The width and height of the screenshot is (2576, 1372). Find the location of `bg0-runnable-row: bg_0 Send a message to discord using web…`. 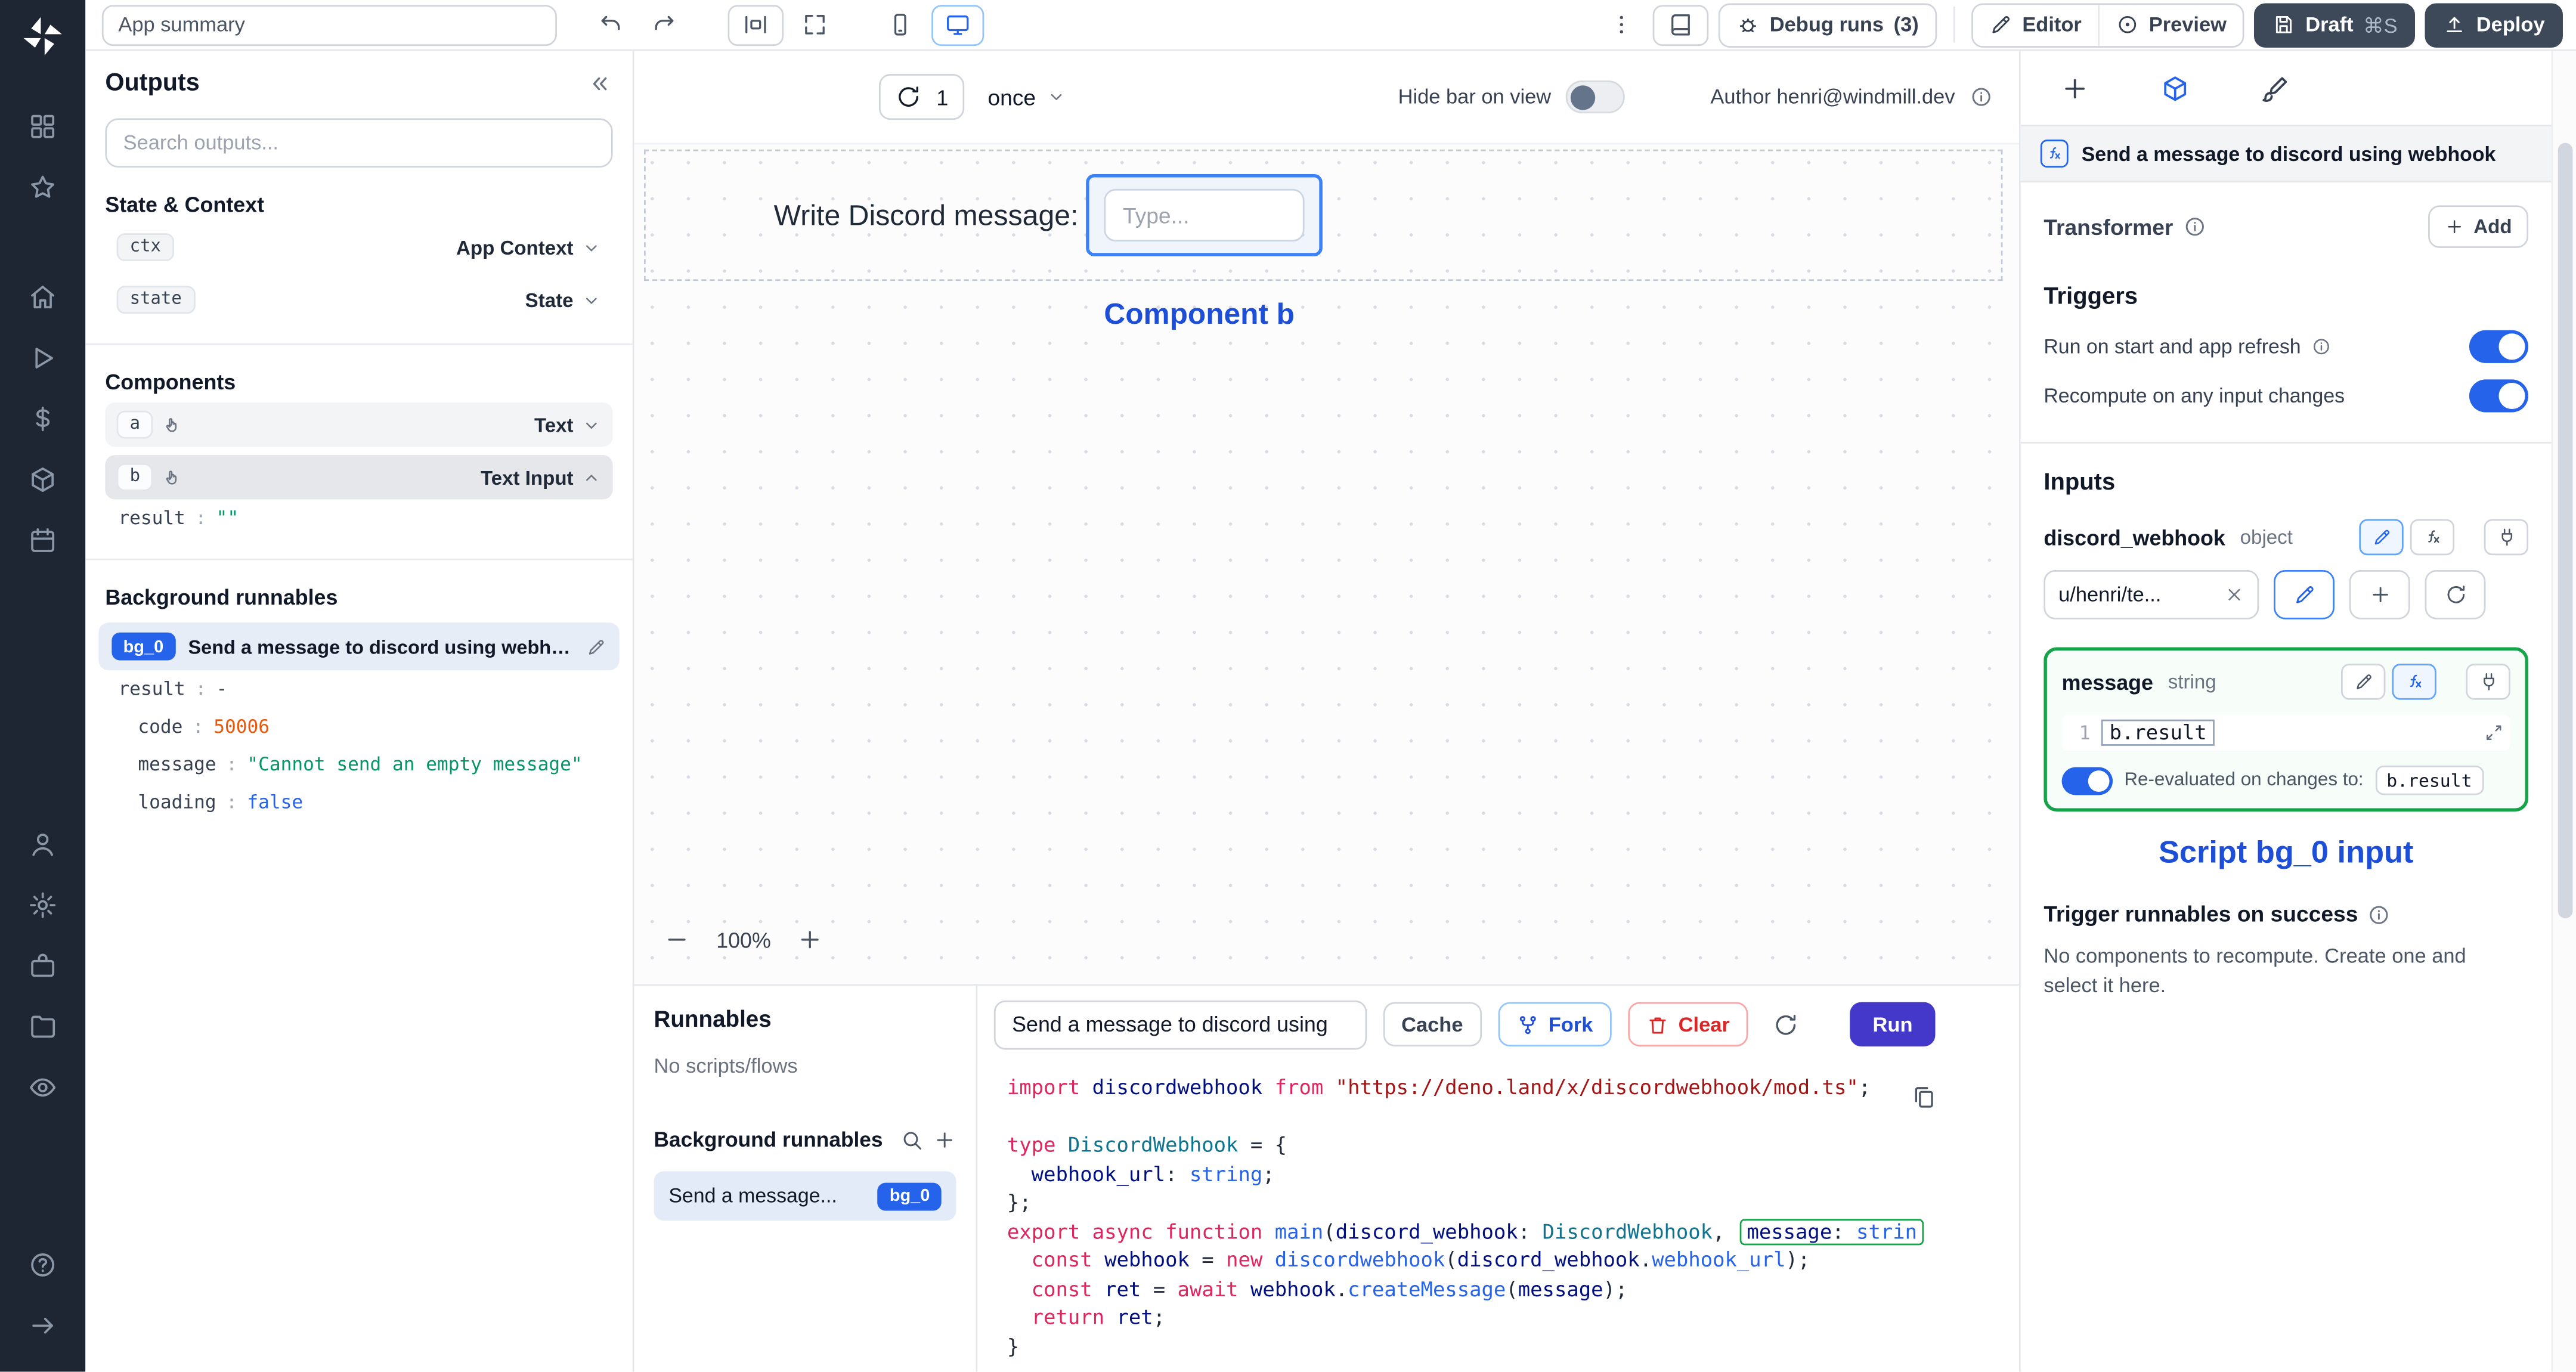

bg0-runnable-row: bg_0 Send a message to discord using web… is located at coordinates (359, 646).